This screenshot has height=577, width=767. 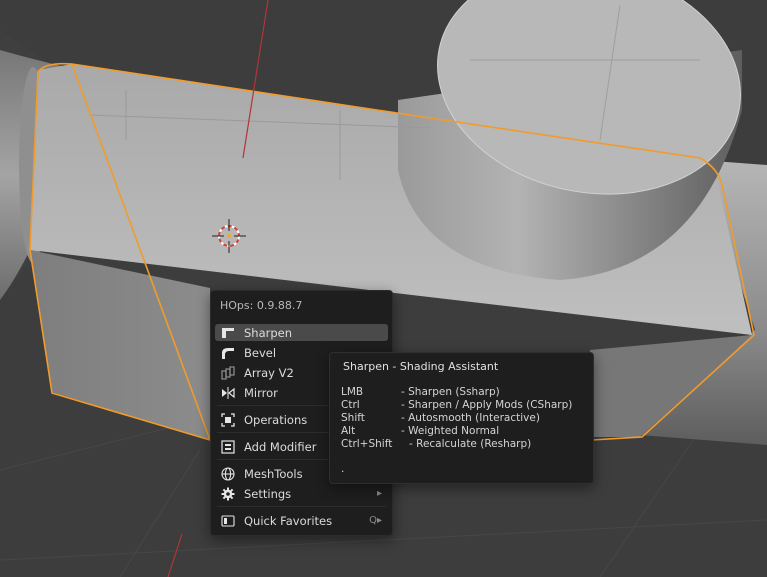 I want to click on menu-item-label: Settings, so click(x=268, y=493).